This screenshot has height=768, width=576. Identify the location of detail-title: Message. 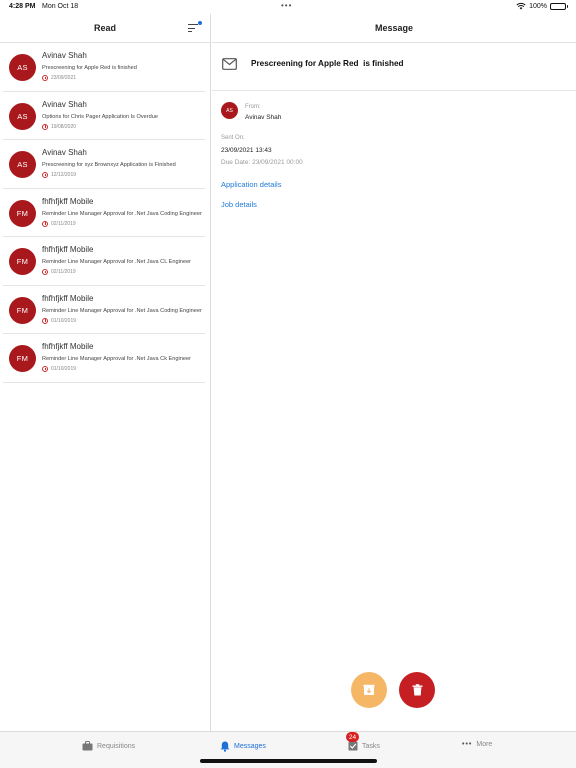
(394, 28).